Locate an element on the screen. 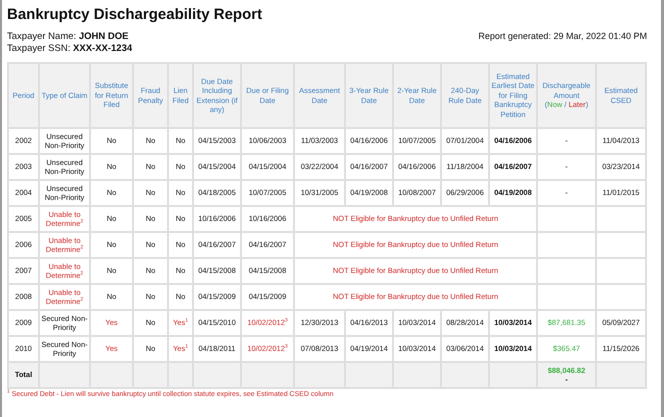 This screenshot has height=417, width=664. report-timestamp: Report generated: 29 Mar, 2022 01:40 PM is located at coordinates (562, 36).